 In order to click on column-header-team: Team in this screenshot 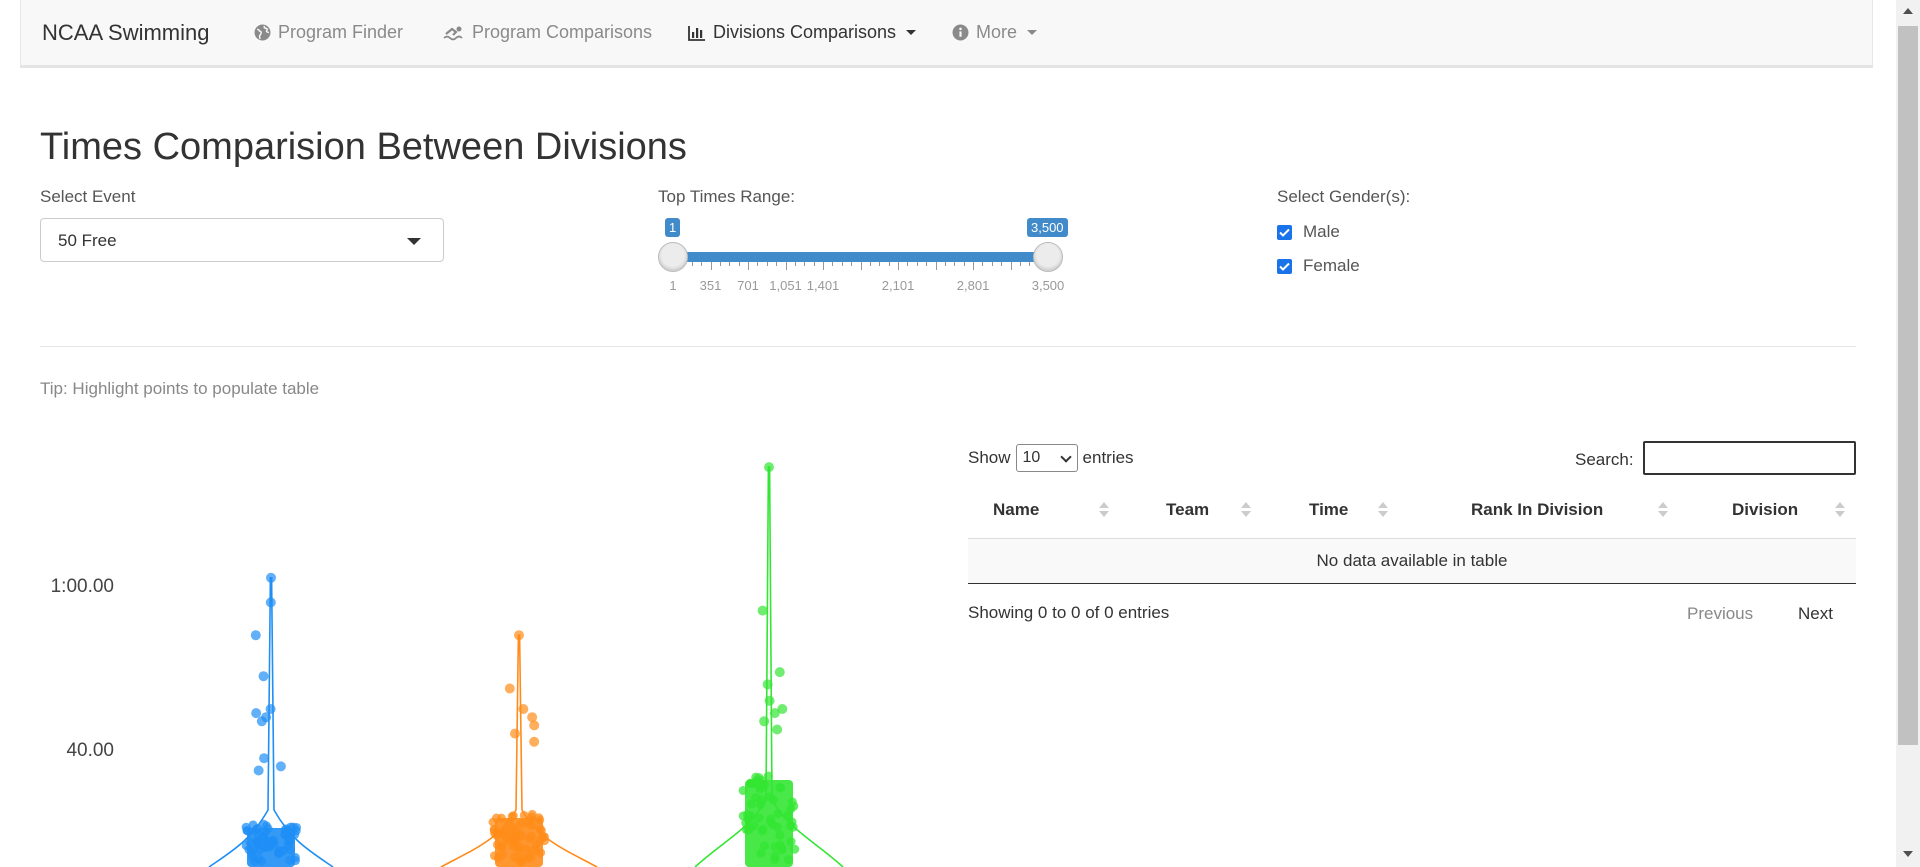, I will do `click(1187, 510)`.